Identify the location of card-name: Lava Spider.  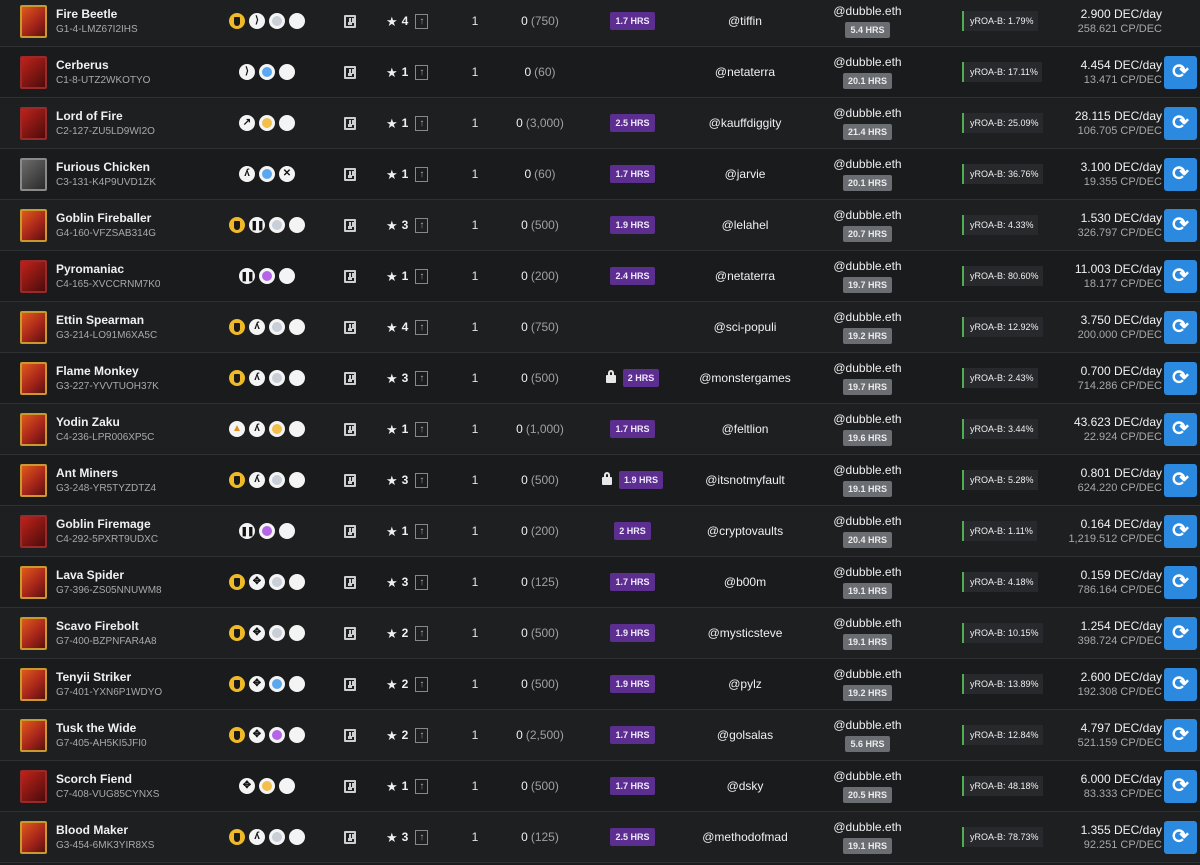
(109, 575).